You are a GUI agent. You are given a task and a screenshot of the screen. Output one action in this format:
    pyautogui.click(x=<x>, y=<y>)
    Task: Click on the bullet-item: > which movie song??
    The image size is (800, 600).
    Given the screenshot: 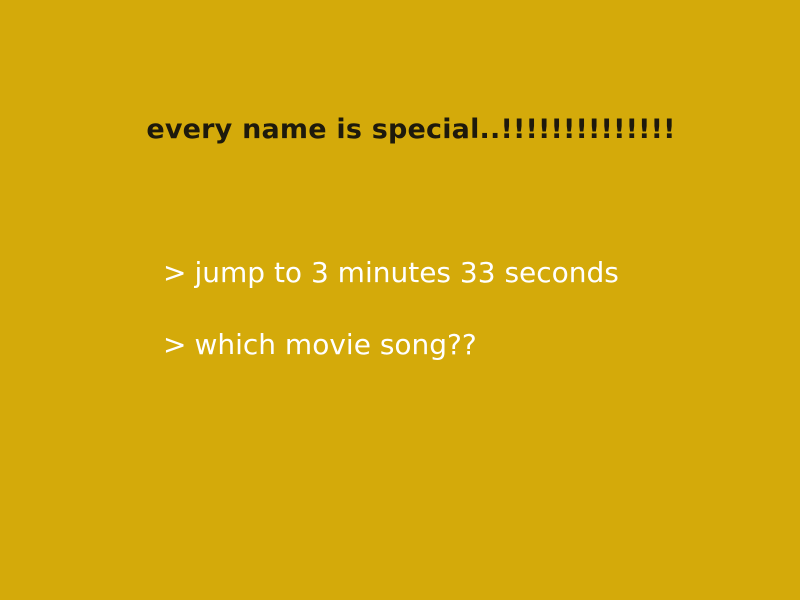 What is the action you would take?
    pyautogui.click(x=320, y=344)
    